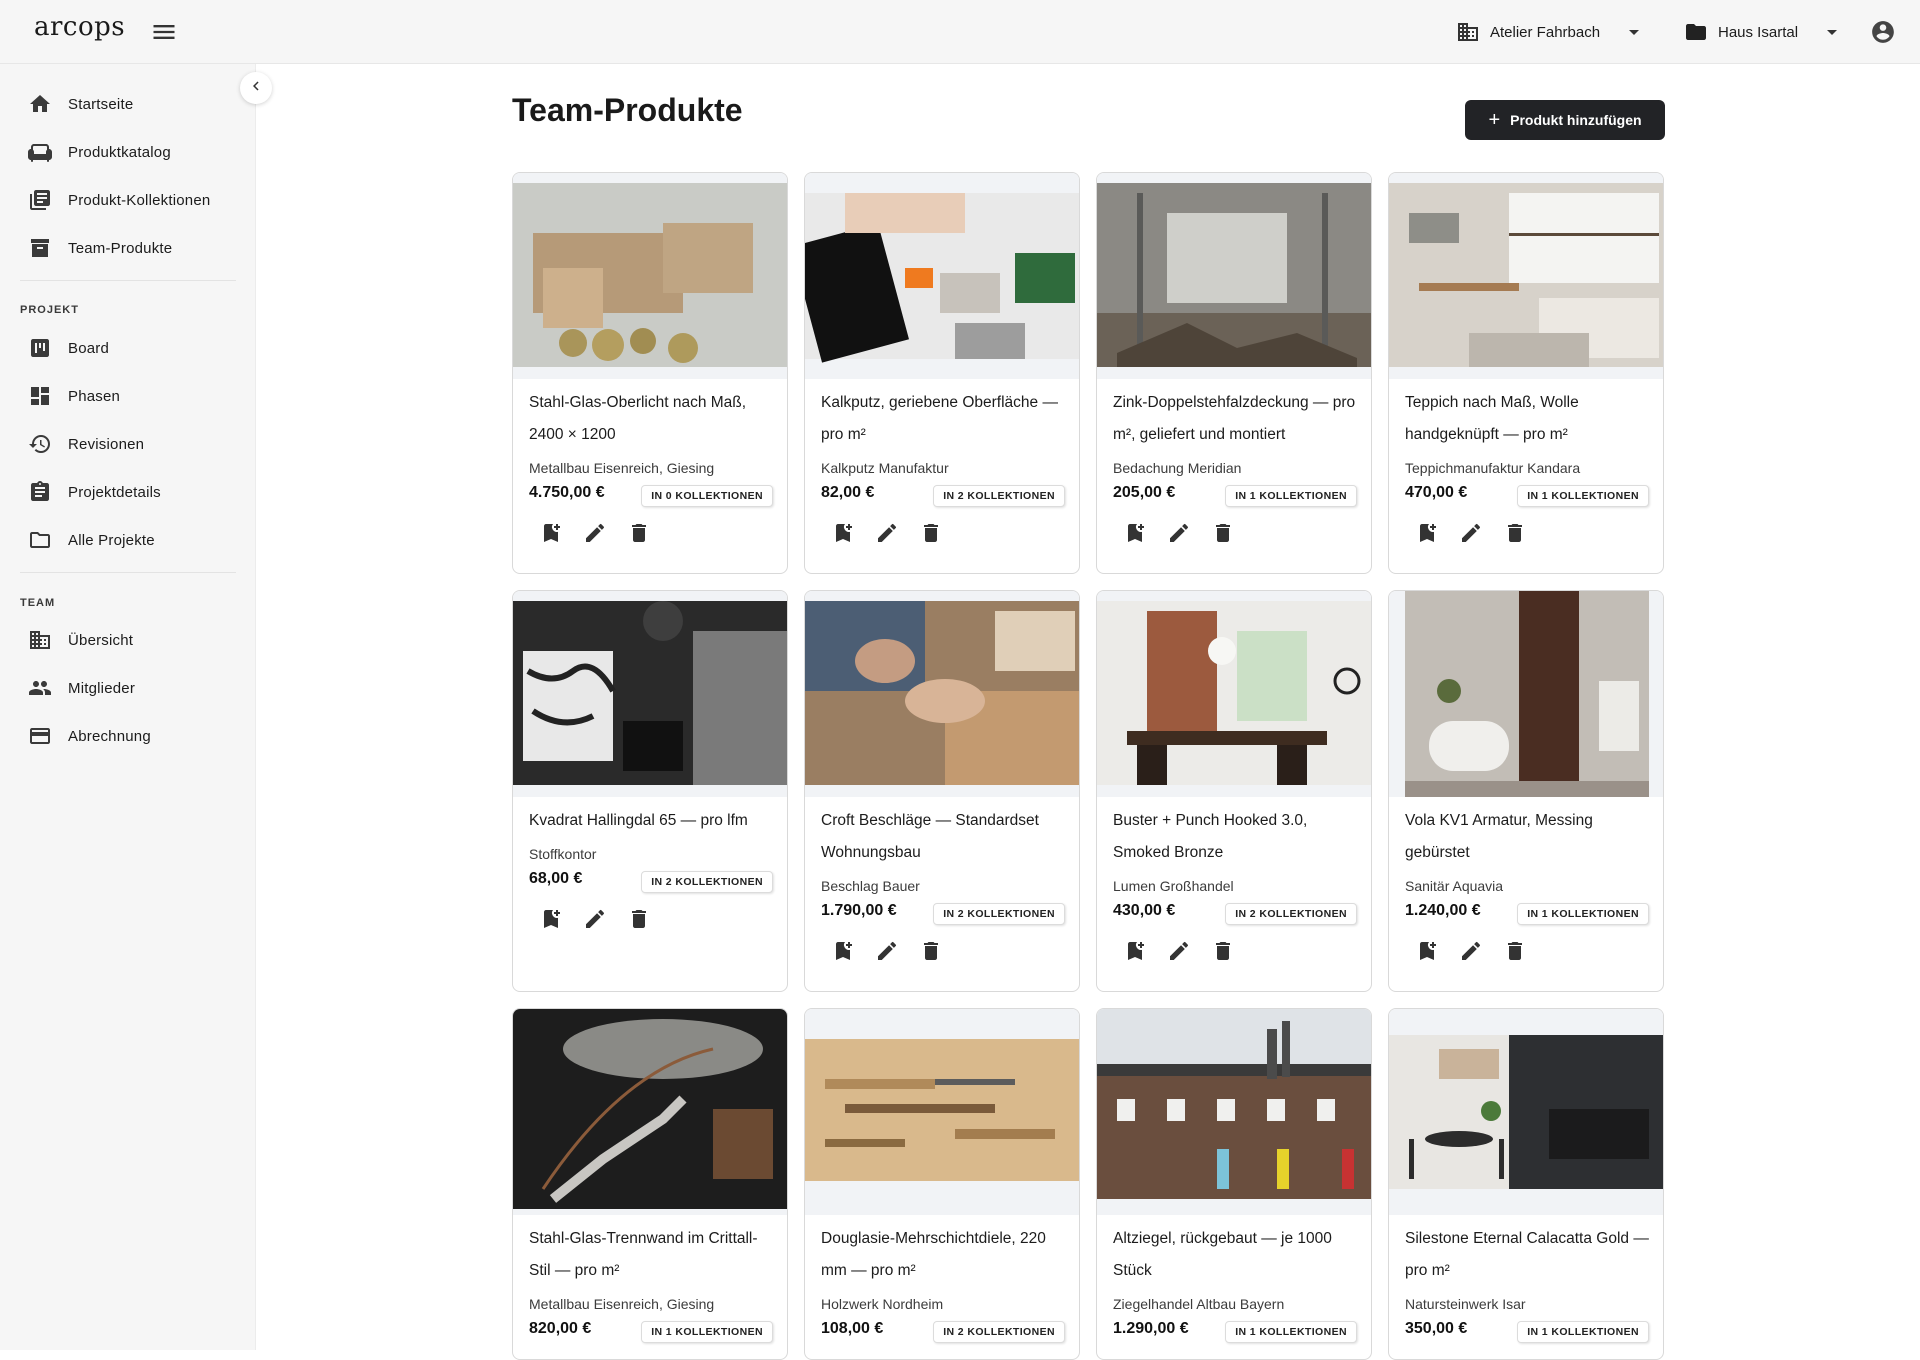 The height and width of the screenshot is (1360, 1920). I want to click on add-product-button: + Produkt hinzufügen, so click(1565, 120).